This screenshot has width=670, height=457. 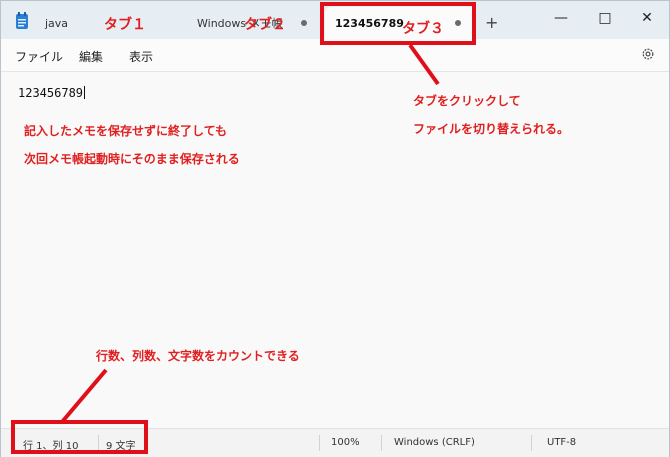 I want to click on annotation-save-line1: 記入したメモを保存せずに終了しても, so click(x=126, y=131).